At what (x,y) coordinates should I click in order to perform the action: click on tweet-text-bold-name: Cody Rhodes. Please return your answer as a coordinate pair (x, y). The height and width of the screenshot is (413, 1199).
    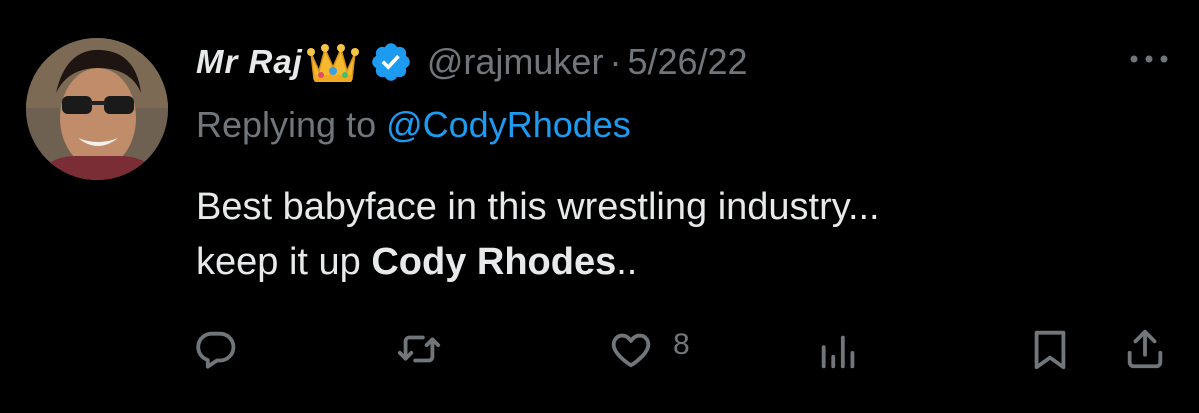
    Looking at the image, I should click on (494, 262).